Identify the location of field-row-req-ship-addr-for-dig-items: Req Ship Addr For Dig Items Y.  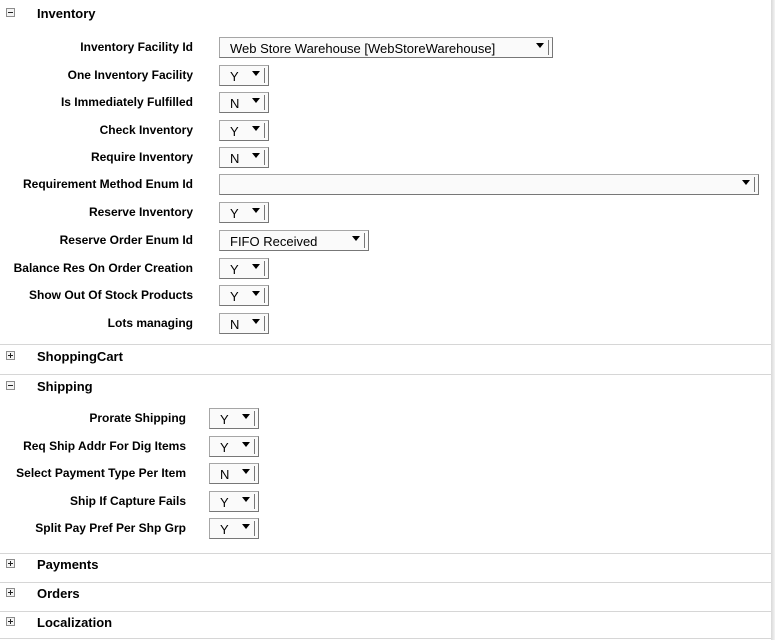
(385, 449).